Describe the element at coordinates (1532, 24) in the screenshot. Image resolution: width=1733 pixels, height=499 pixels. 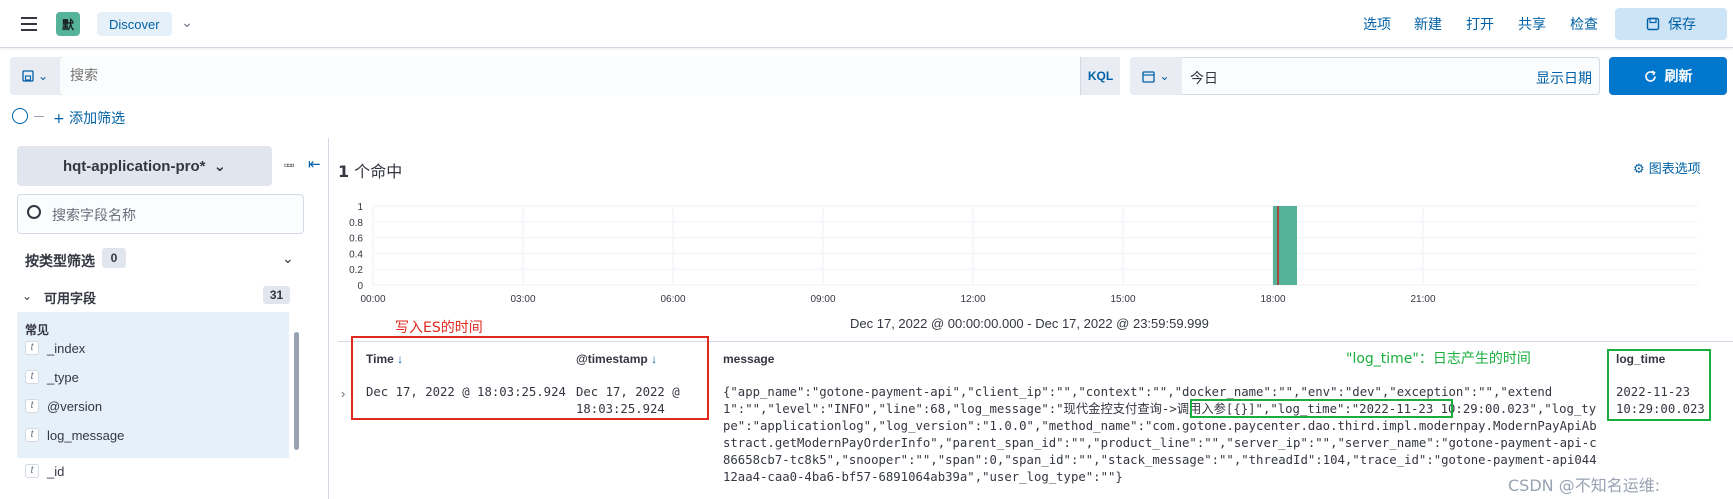
I see `share-link: 共享` at that location.